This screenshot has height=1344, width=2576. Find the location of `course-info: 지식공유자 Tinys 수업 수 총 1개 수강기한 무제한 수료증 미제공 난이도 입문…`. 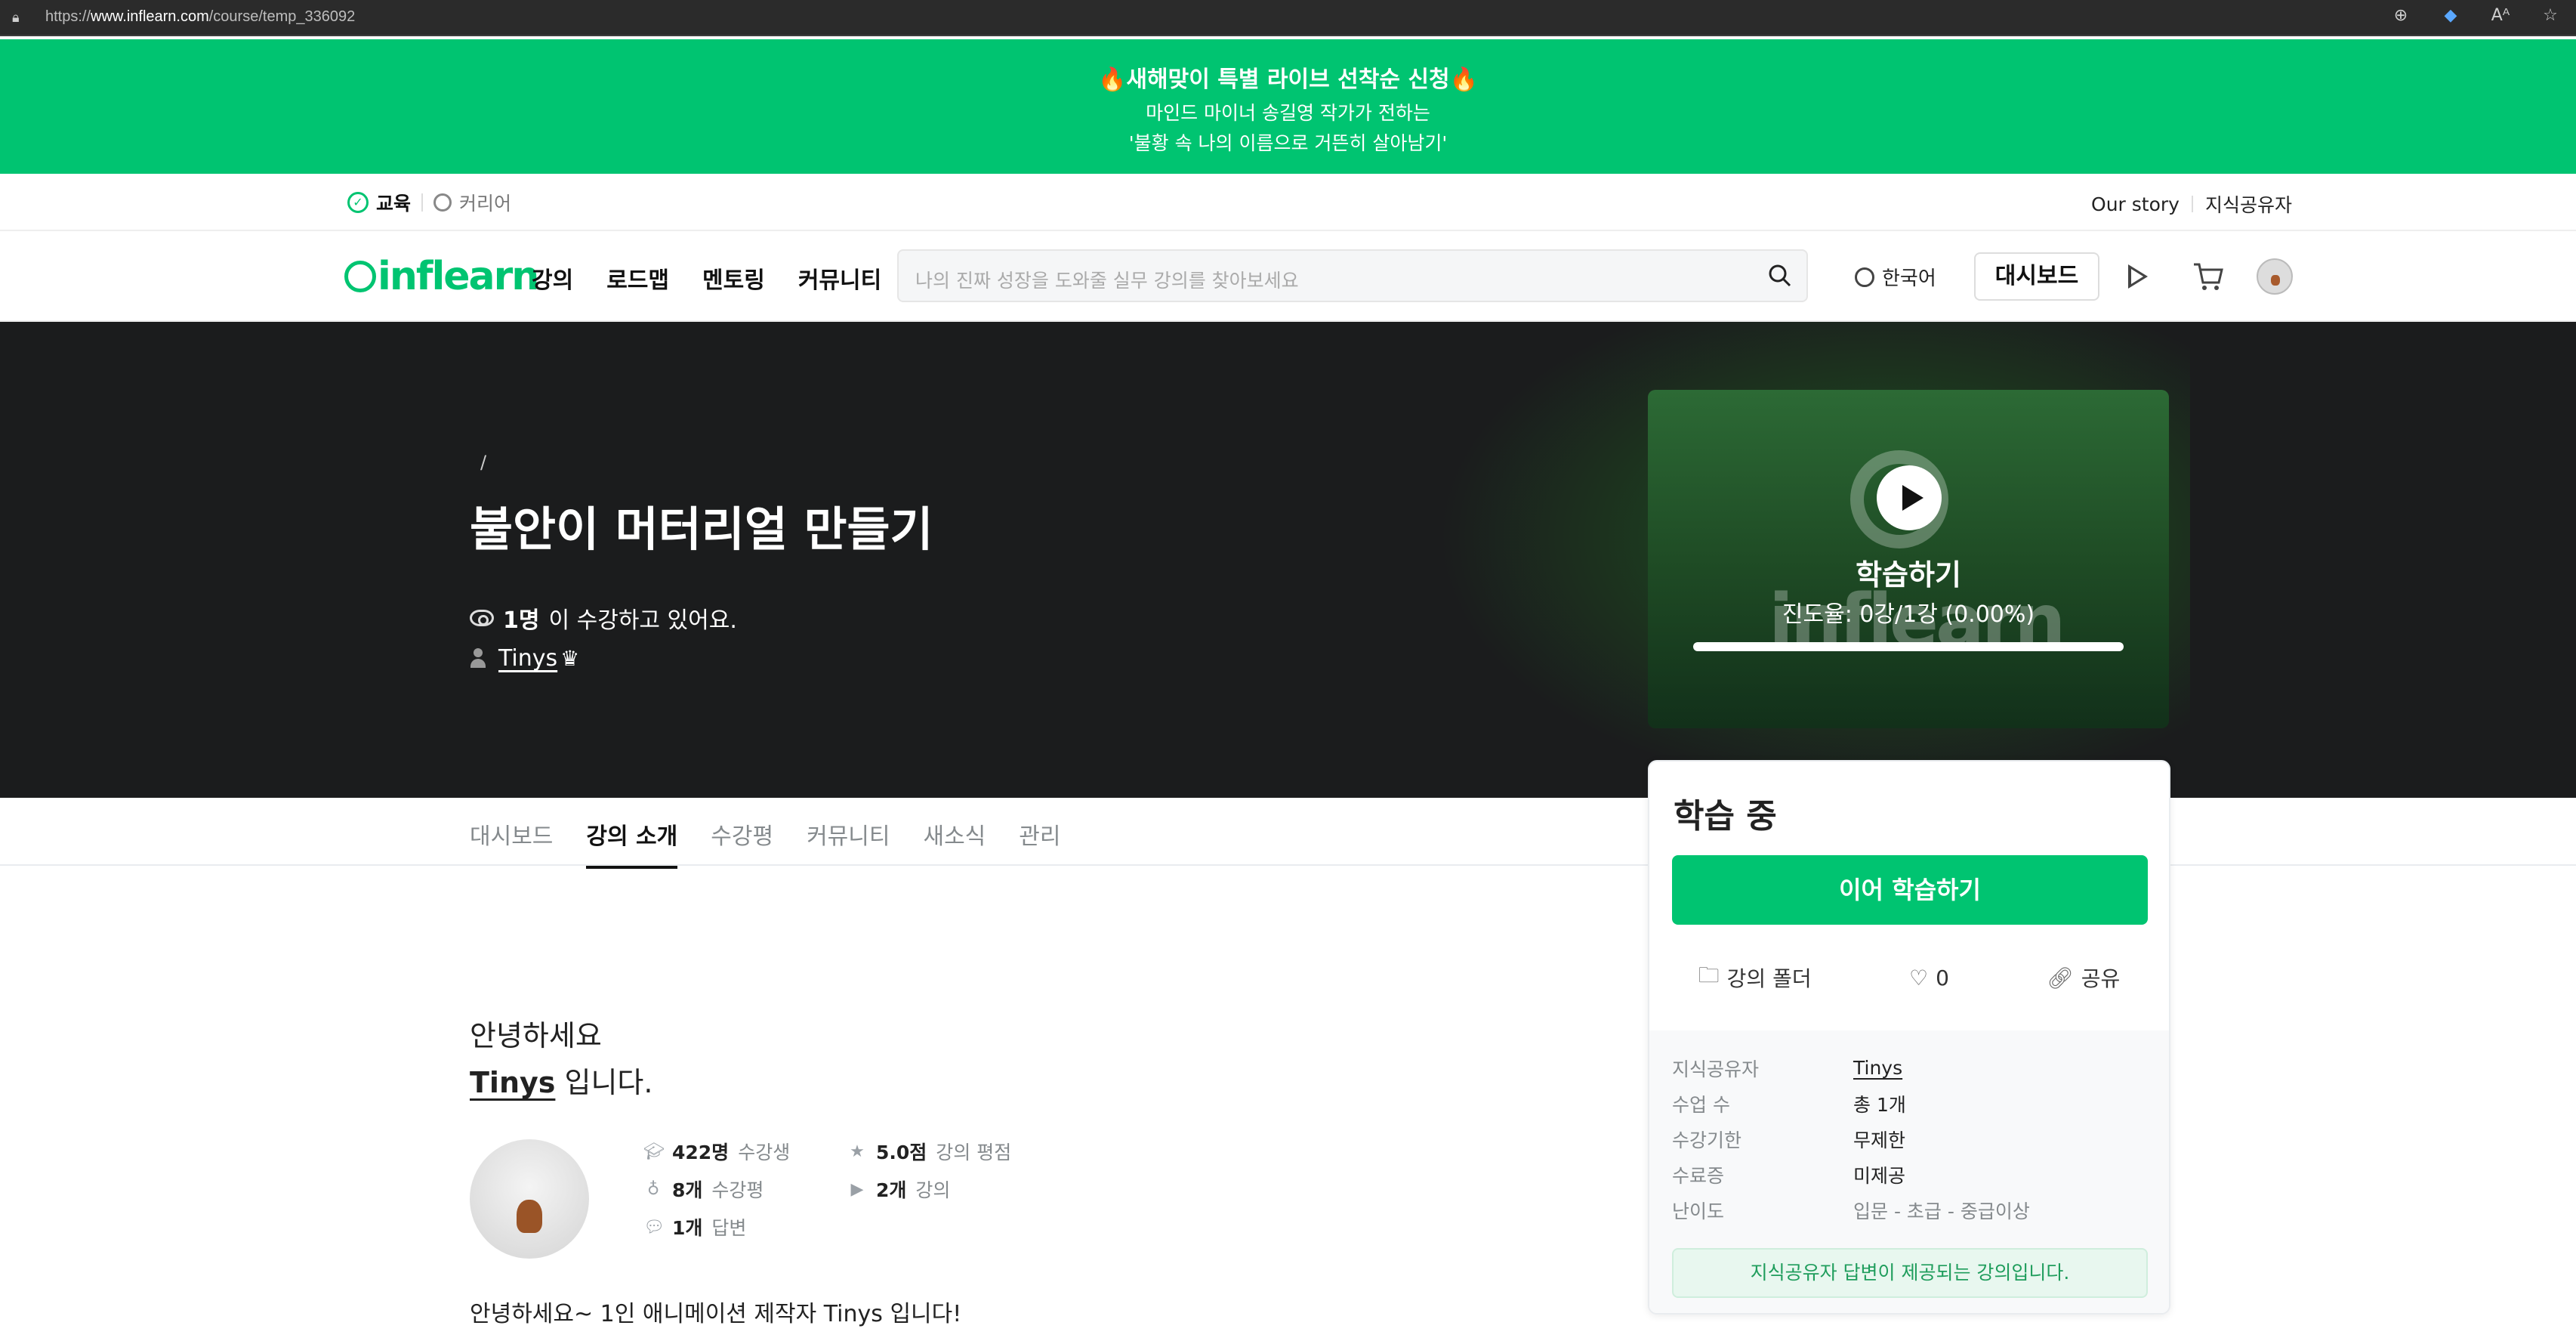

course-info: 지식공유자 Tinys 수업 수 총 1개 수강기한 무제한 수료증 미제공 난이도 입문… is located at coordinates (1909, 1171).